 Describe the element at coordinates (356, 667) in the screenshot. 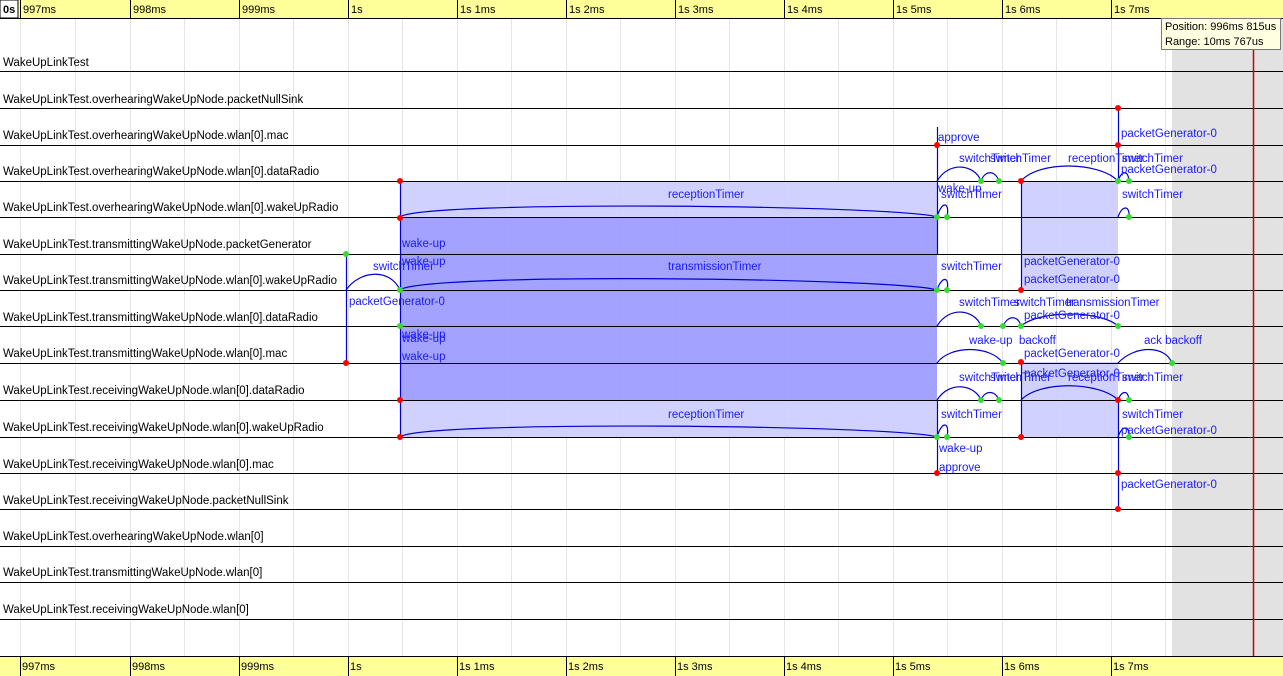

I see `tick-label: 1s` at that location.